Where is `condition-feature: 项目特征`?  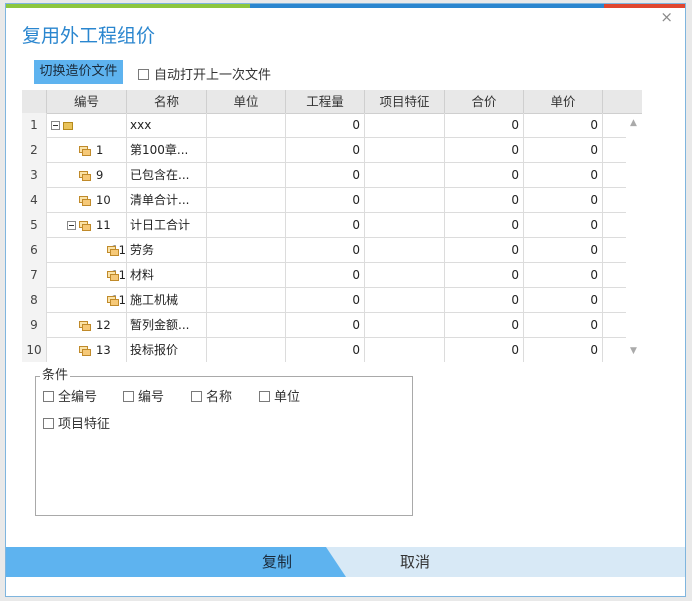
condition-feature: 项目特征 is located at coordinates (76, 425).